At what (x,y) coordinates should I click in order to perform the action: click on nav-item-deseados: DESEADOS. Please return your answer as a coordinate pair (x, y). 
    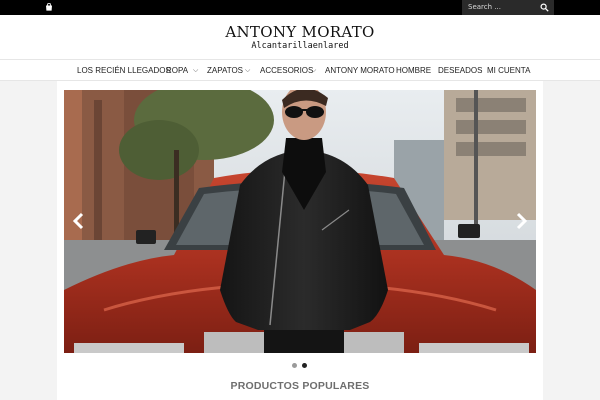
    Looking at the image, I should click on (460, 70).